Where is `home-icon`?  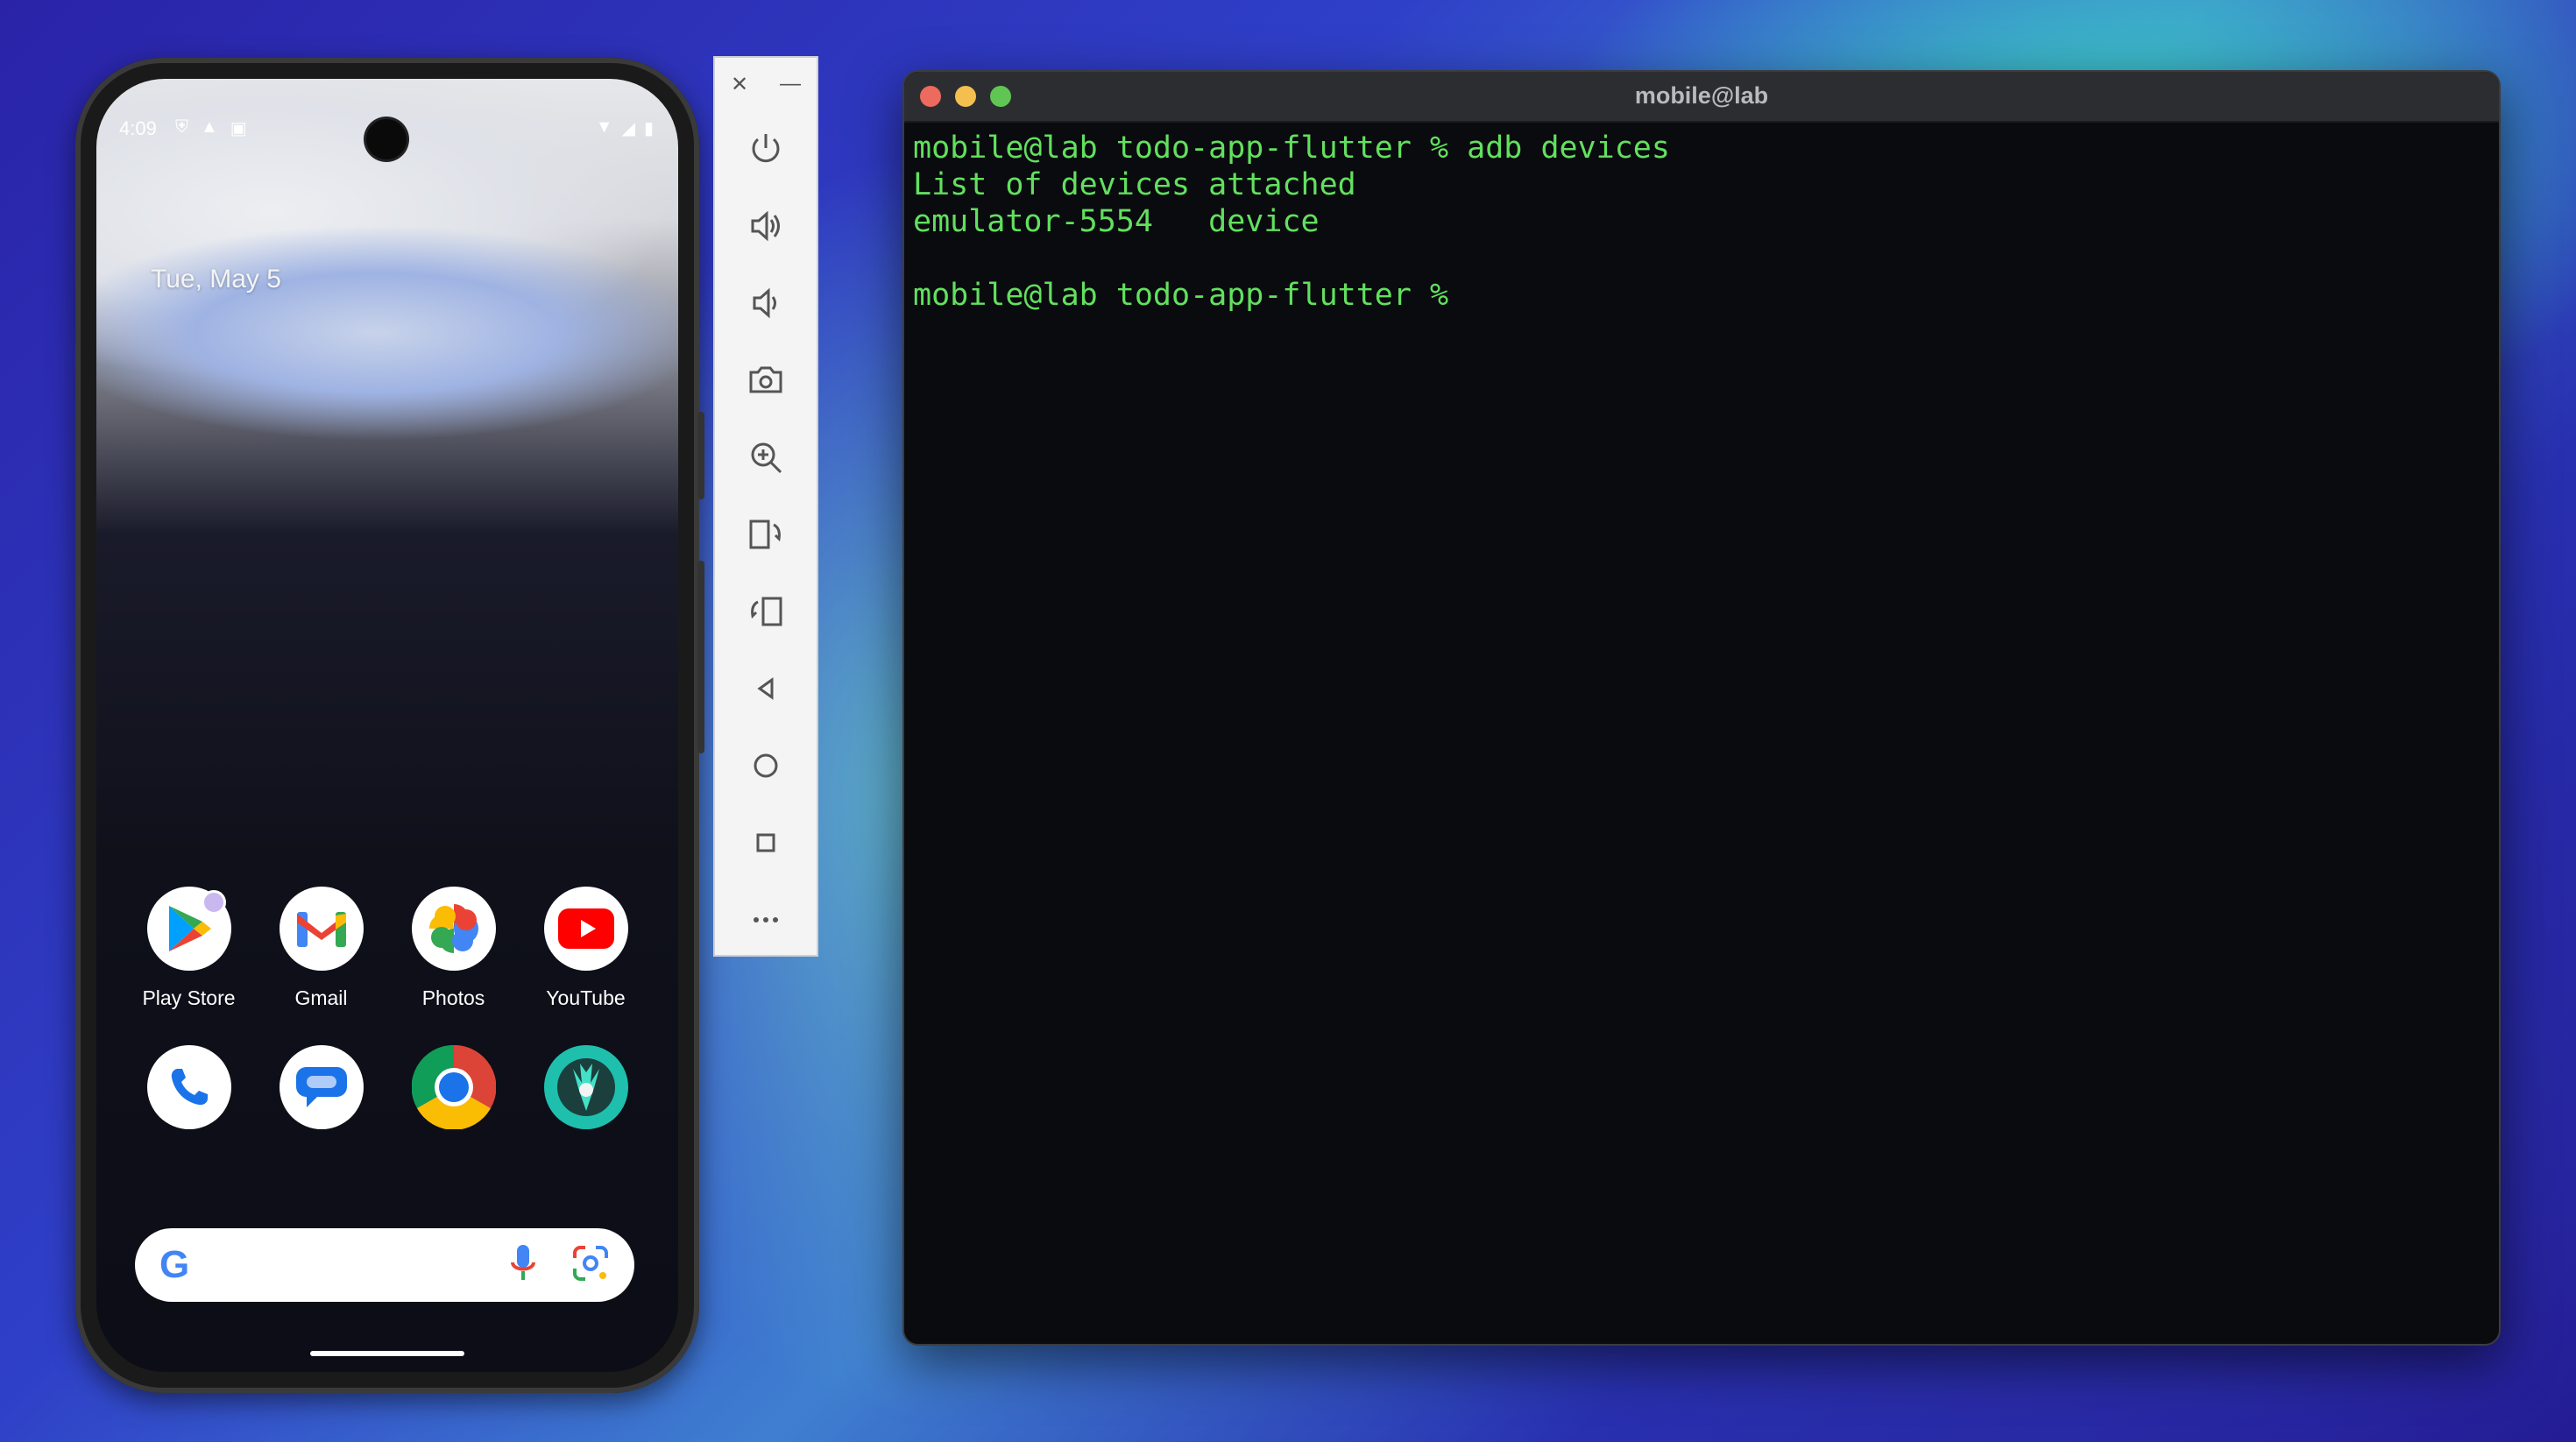 home-icon is located at coordinates (766, 765).